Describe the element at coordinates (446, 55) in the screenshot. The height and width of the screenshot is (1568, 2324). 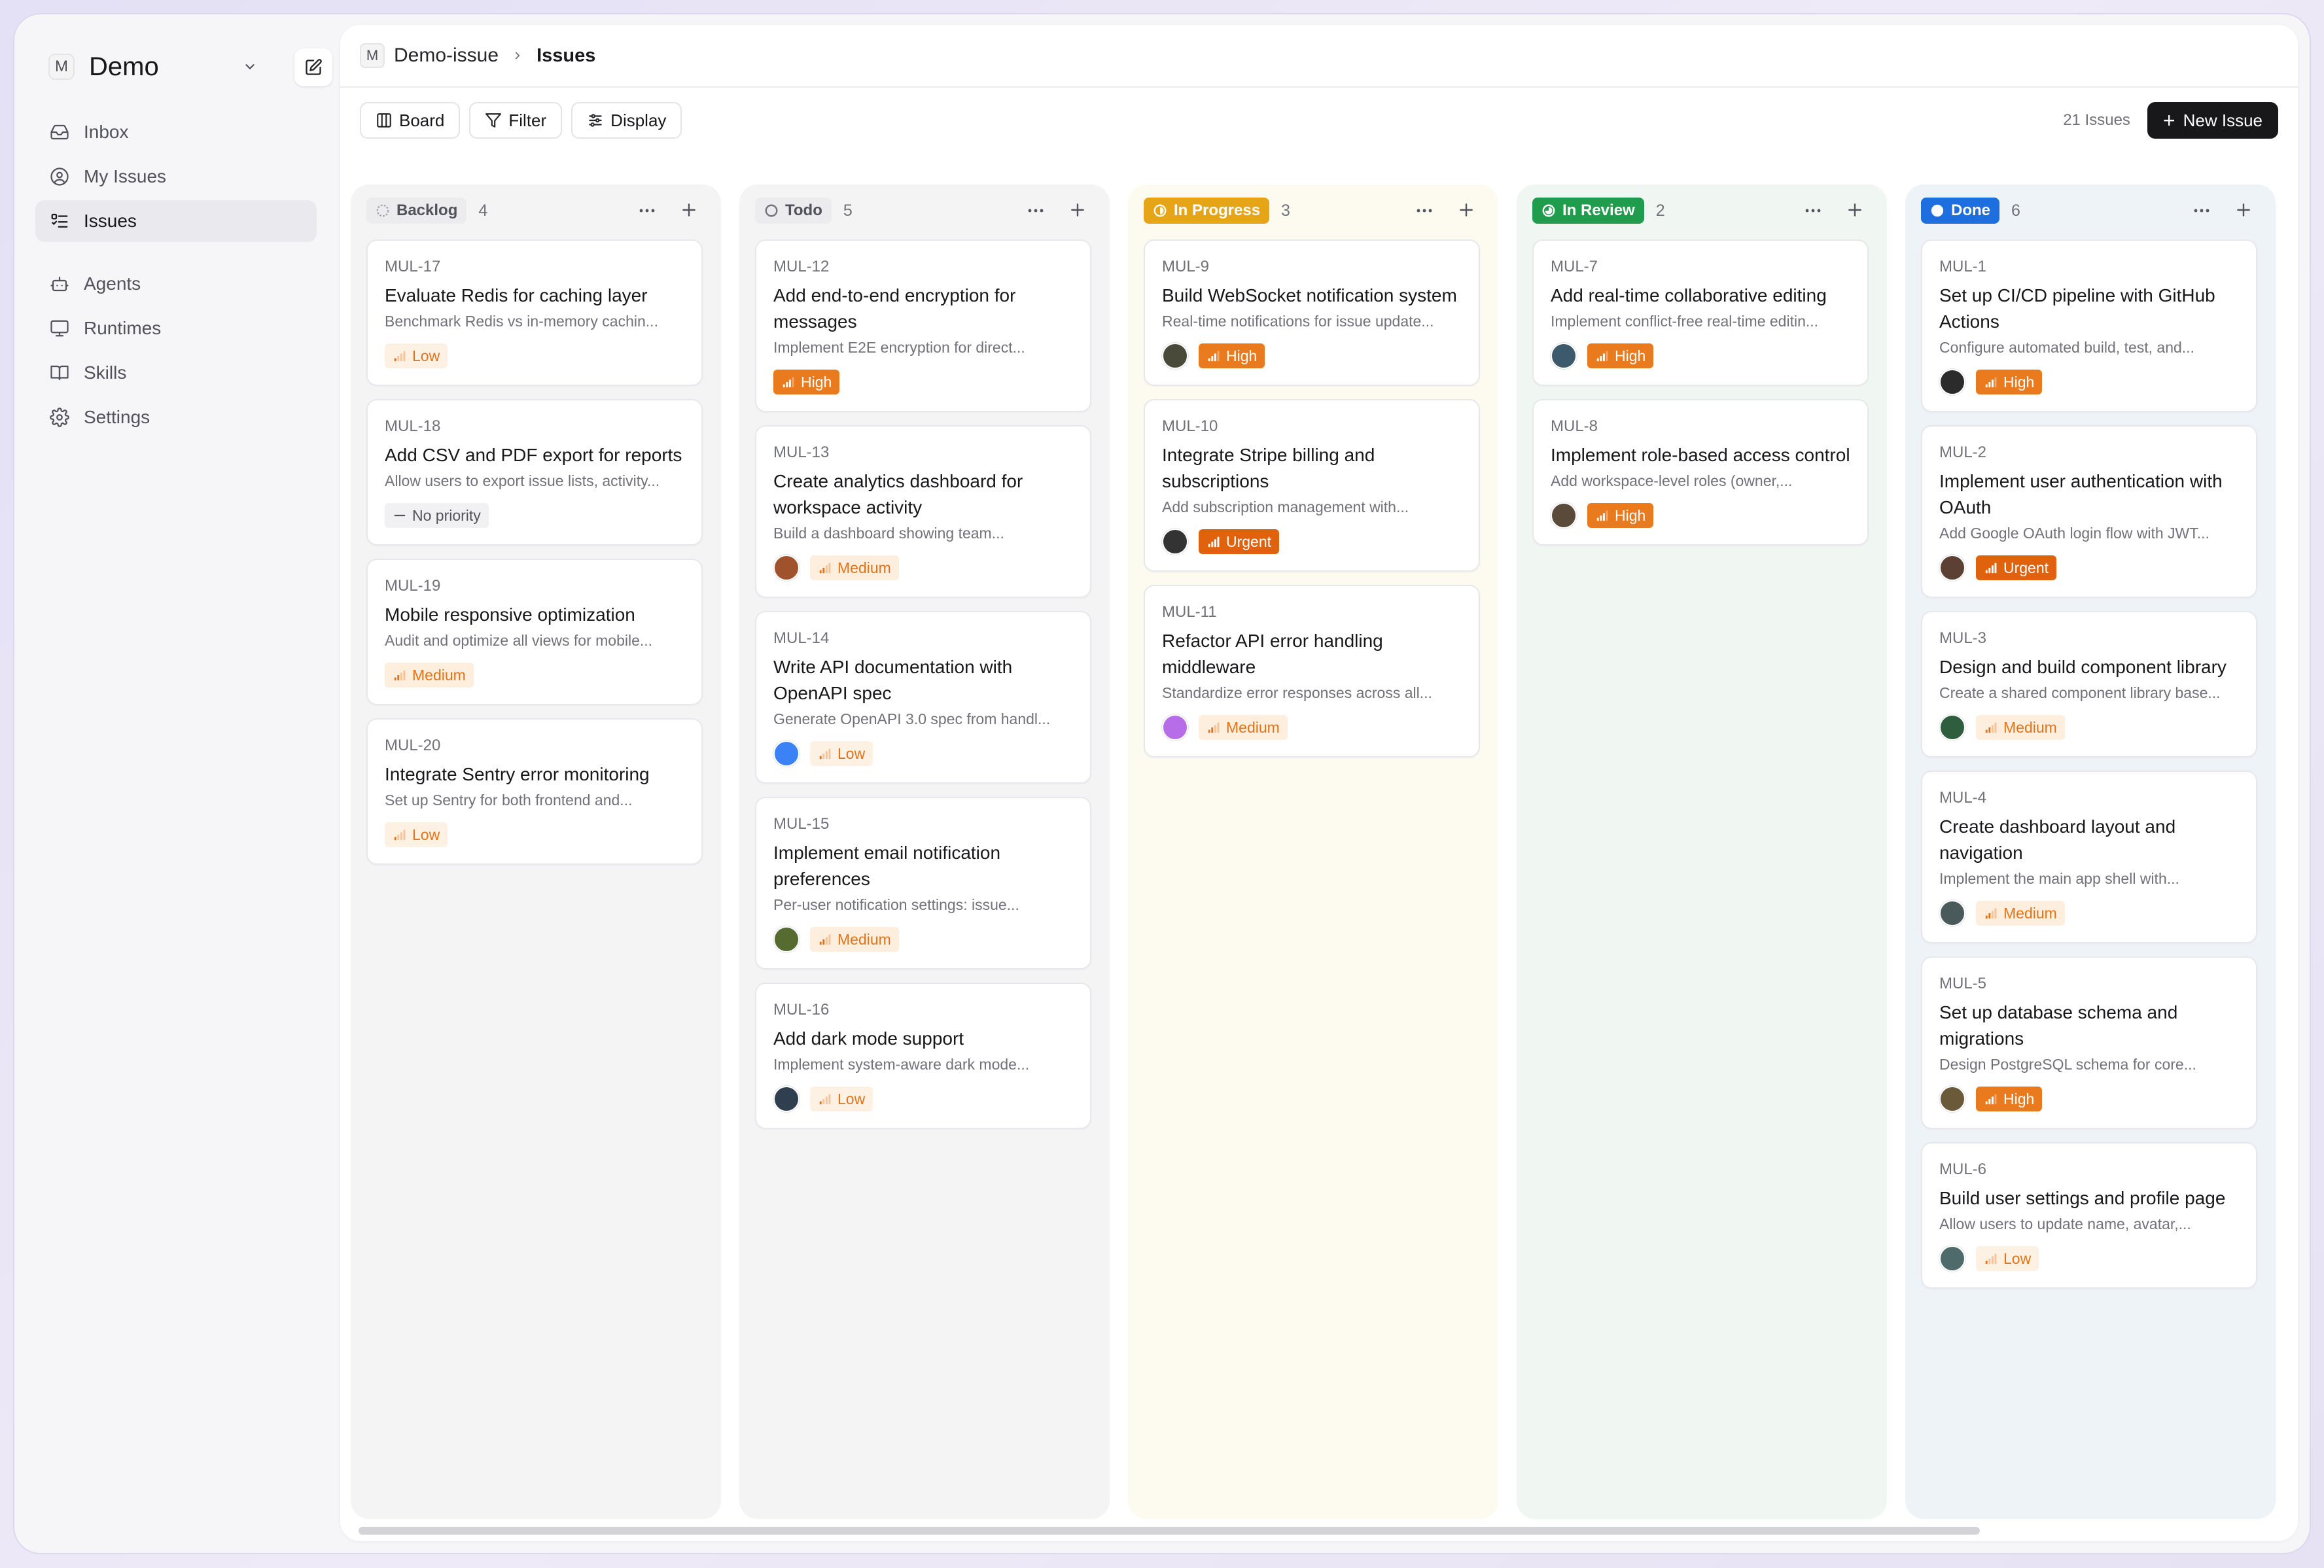
I see `breadcrumb-project: Demo-issue` at that location.